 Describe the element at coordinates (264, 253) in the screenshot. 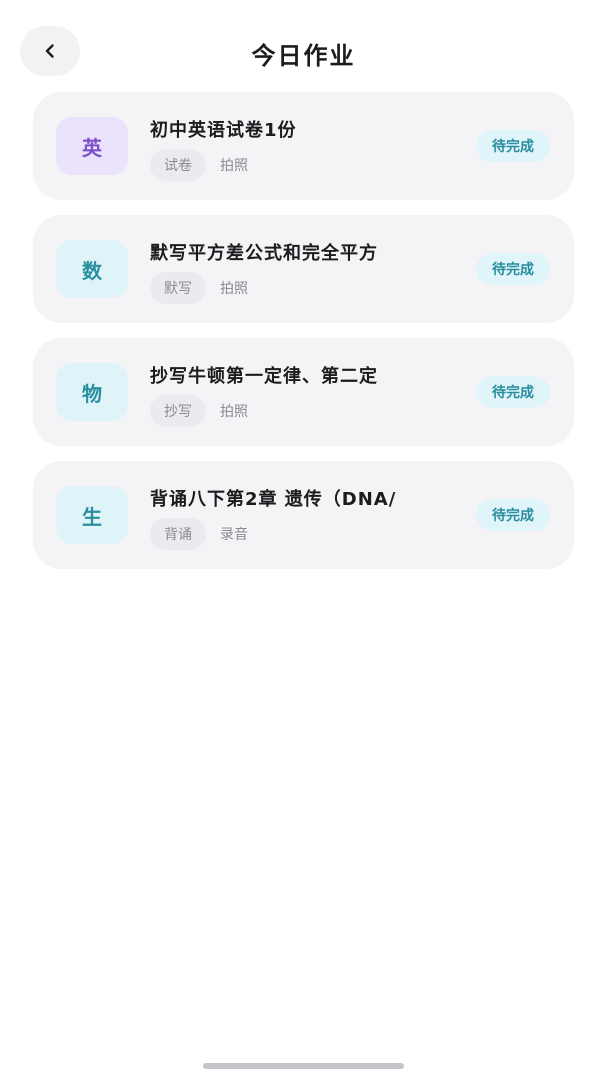

I see `assignment-title: 默写平方差公式和完全平方` at that location.